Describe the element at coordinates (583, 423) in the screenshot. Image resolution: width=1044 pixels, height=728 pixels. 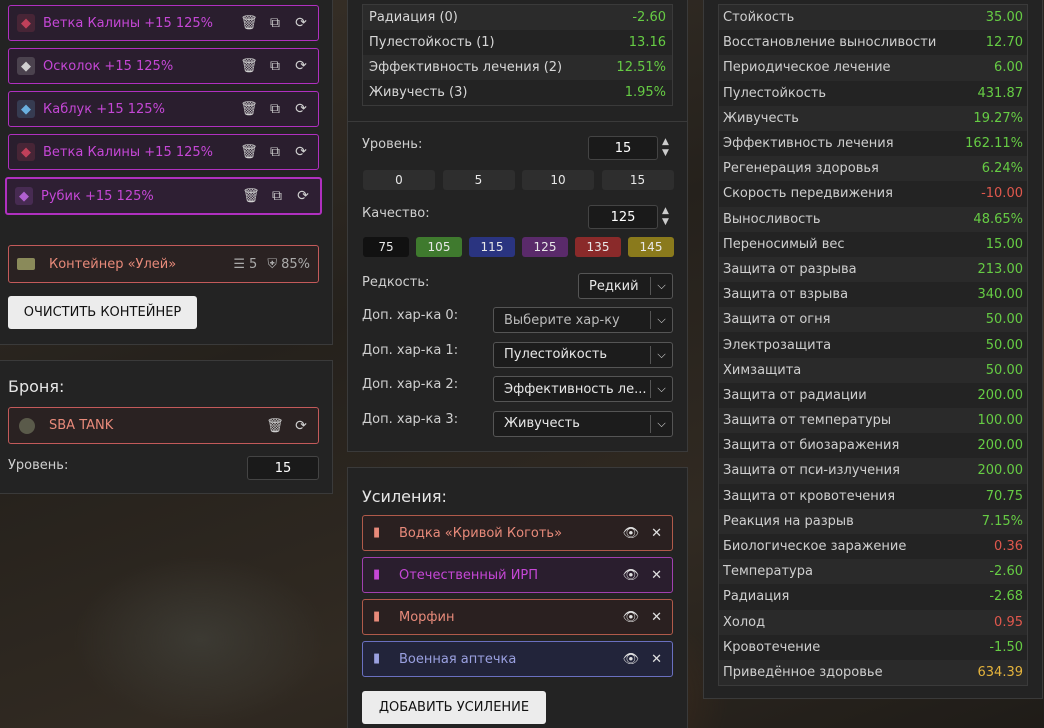
I see `extra-stat-dropdown: Живучесть ⌵` at that location.